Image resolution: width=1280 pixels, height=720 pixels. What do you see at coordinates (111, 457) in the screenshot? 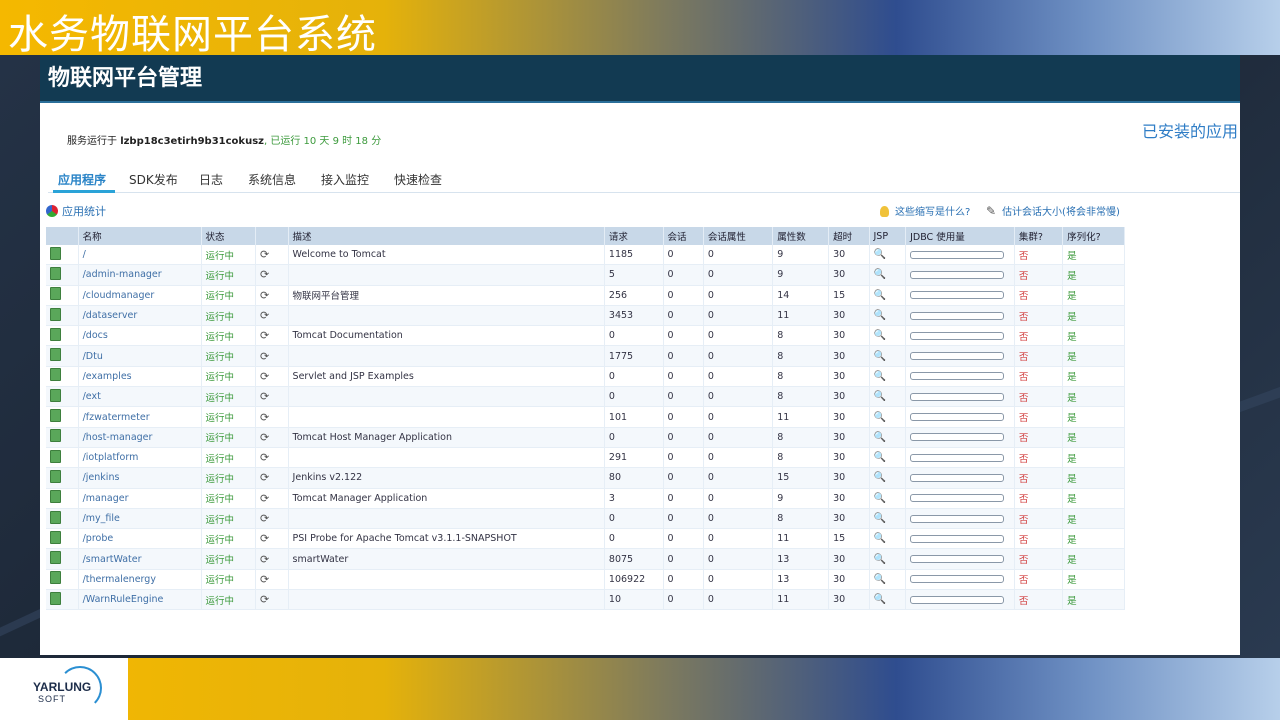
I see `app-name-text: /iotplatform` at bounding box center [111, 457].